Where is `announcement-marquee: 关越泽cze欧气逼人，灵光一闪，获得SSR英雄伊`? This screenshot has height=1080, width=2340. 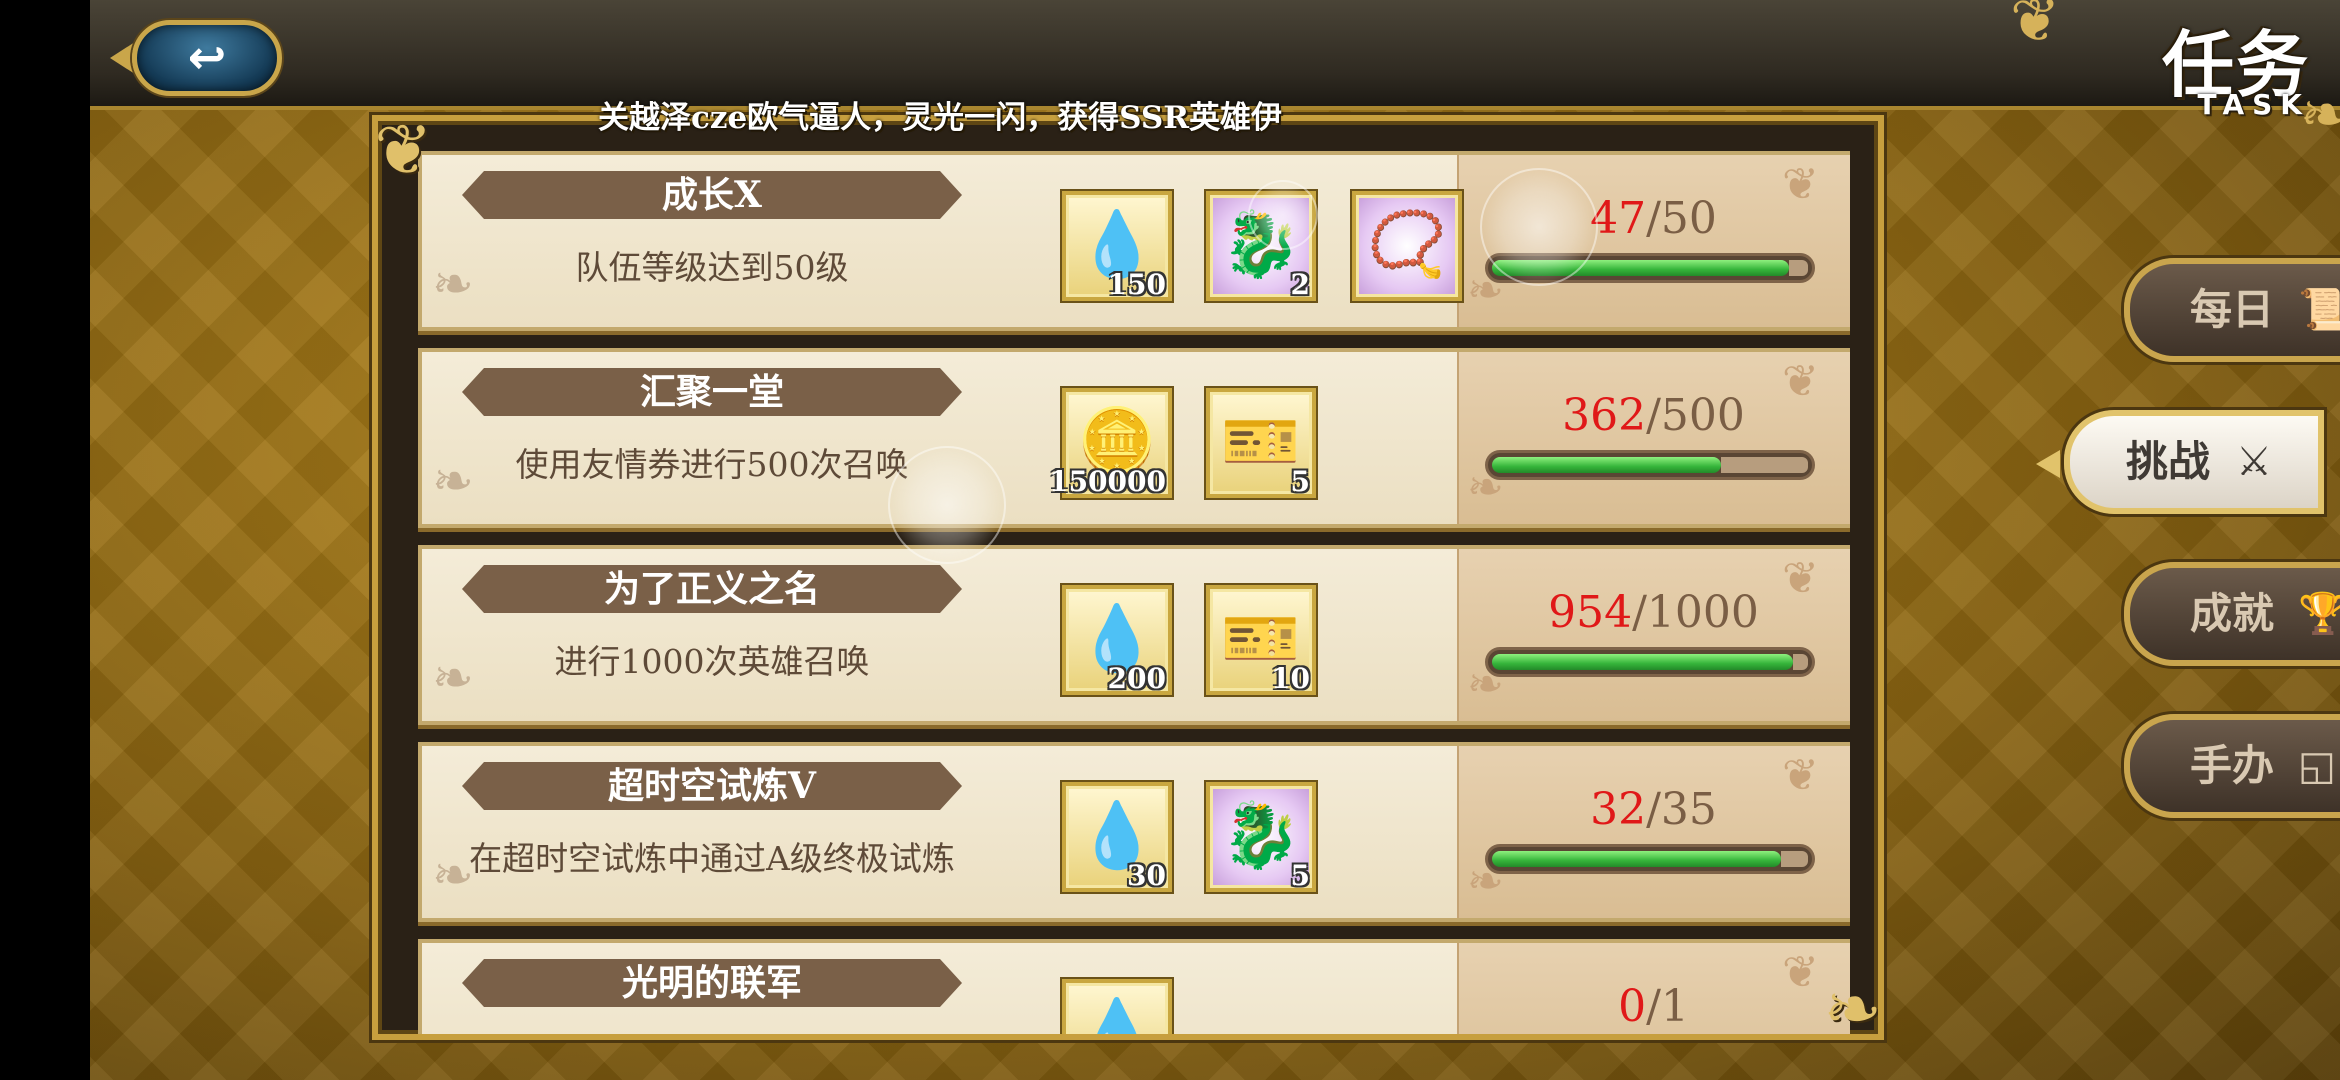
announcement-marquee: 关越泽cze欧气逼人，灵光一闪，获得SSR英雄伊 is located at coordinates (940, 118).